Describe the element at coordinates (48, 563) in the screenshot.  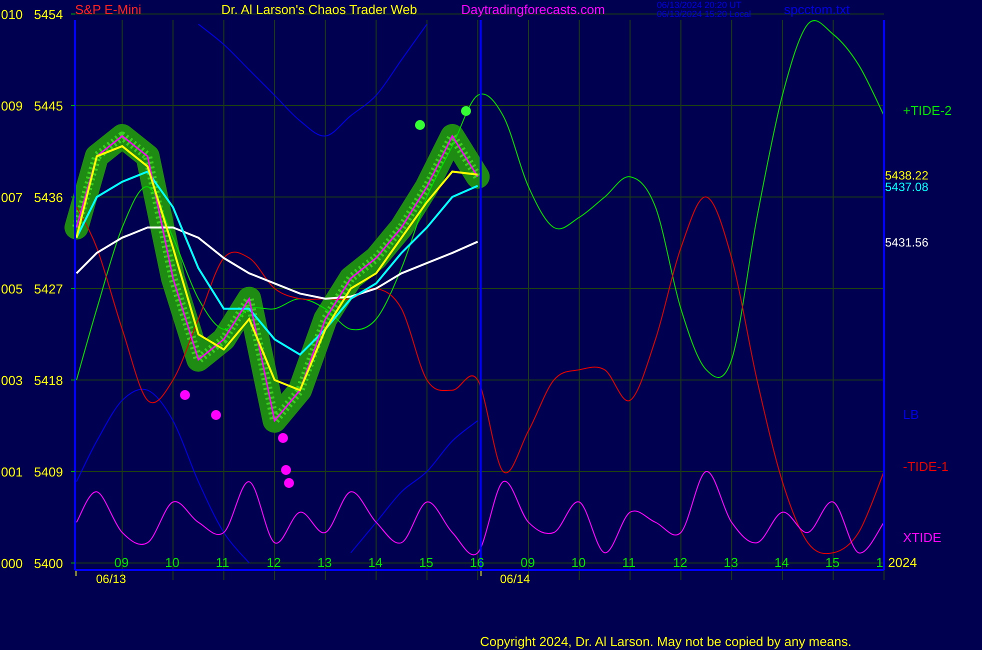
I see `y-axis-label: 5400` at that location.